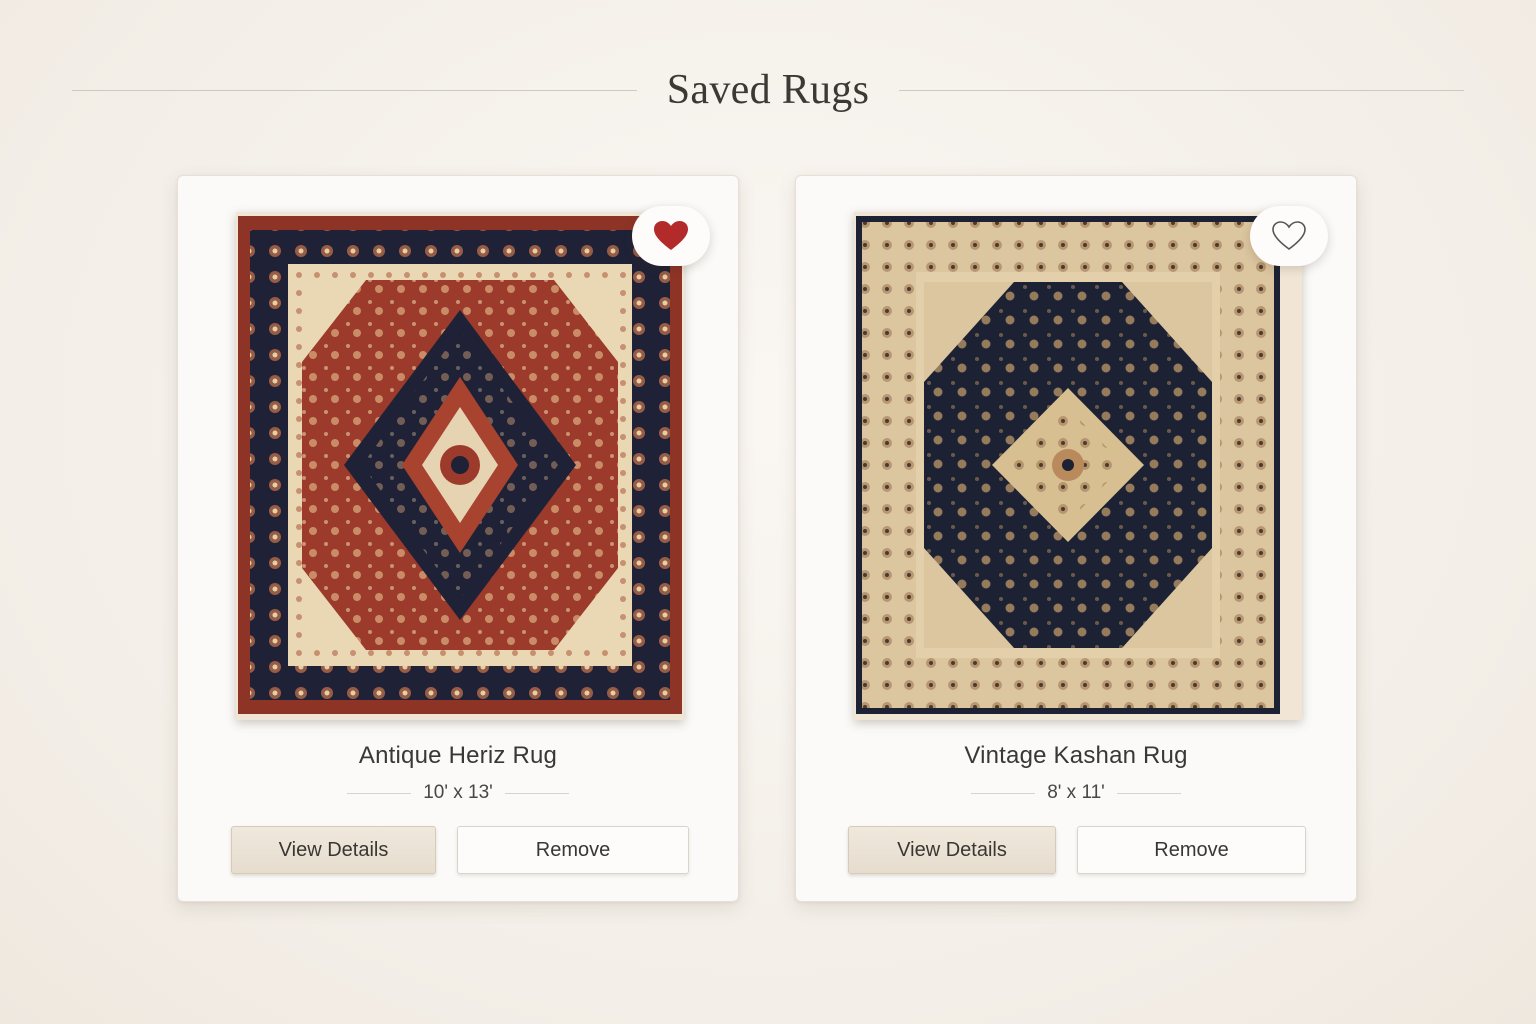 This screenshot has width=1536, height=1024. What do you see at coordinates (458, 755) in the screenshot?
I see `rug-name: Antique Heriz Rug` at bounding box center [458, 755].